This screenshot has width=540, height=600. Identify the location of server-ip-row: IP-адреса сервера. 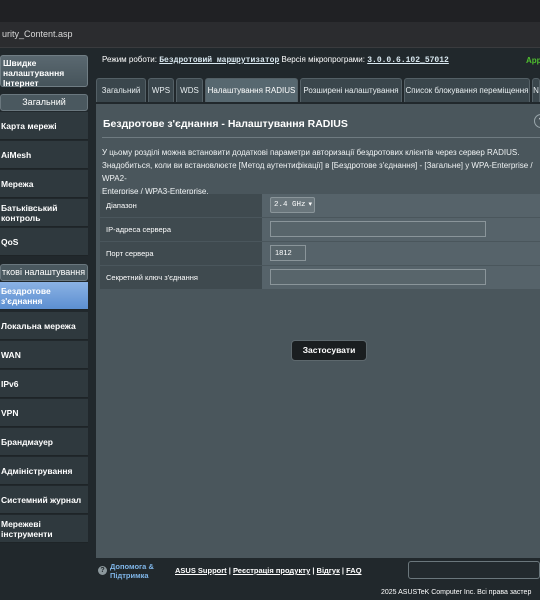
(320, 229).